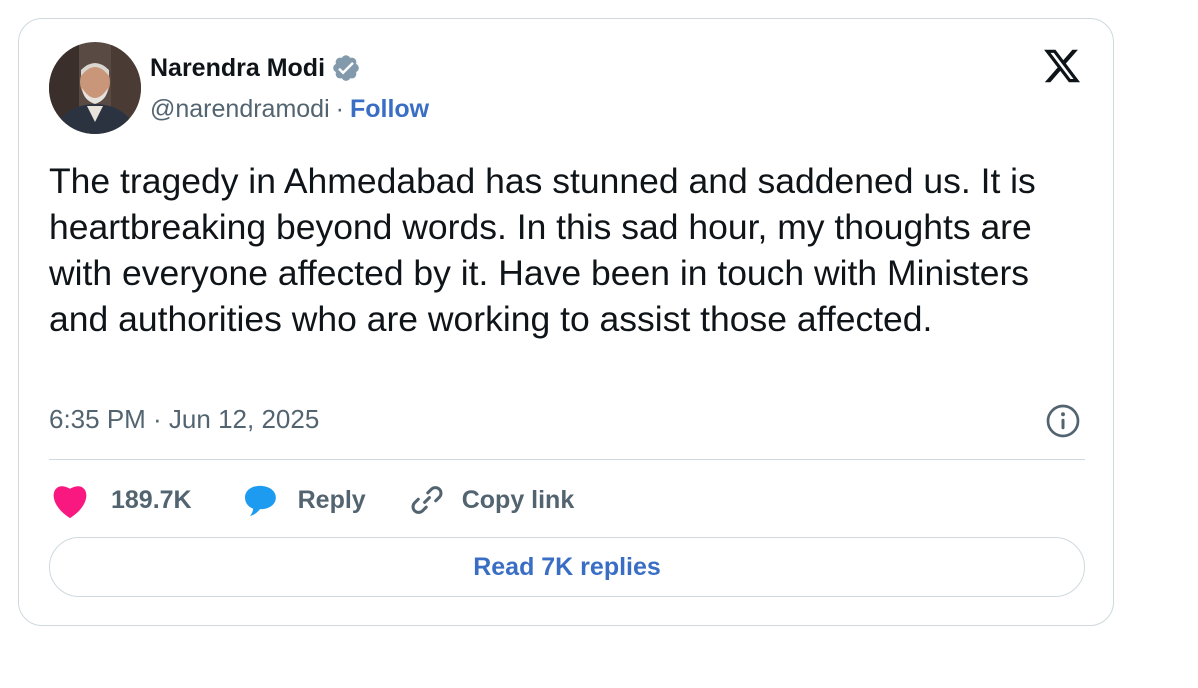 The height and width of the screenshot is (688, 1198). I want to click on copy-link-label: Copy link, so click(518, 499).